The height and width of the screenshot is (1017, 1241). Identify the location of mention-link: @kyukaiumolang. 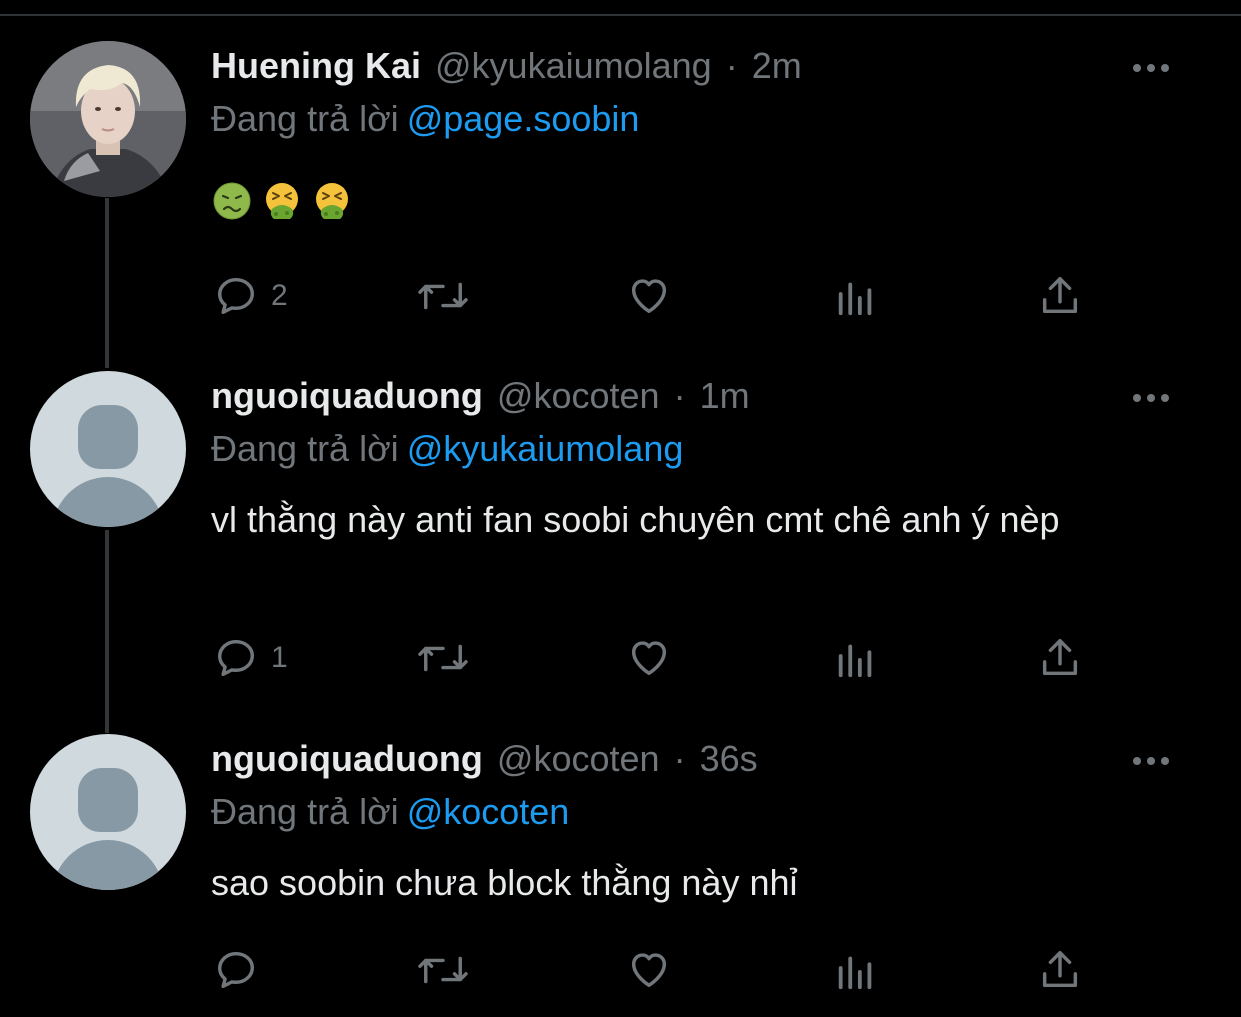
(545, 448).